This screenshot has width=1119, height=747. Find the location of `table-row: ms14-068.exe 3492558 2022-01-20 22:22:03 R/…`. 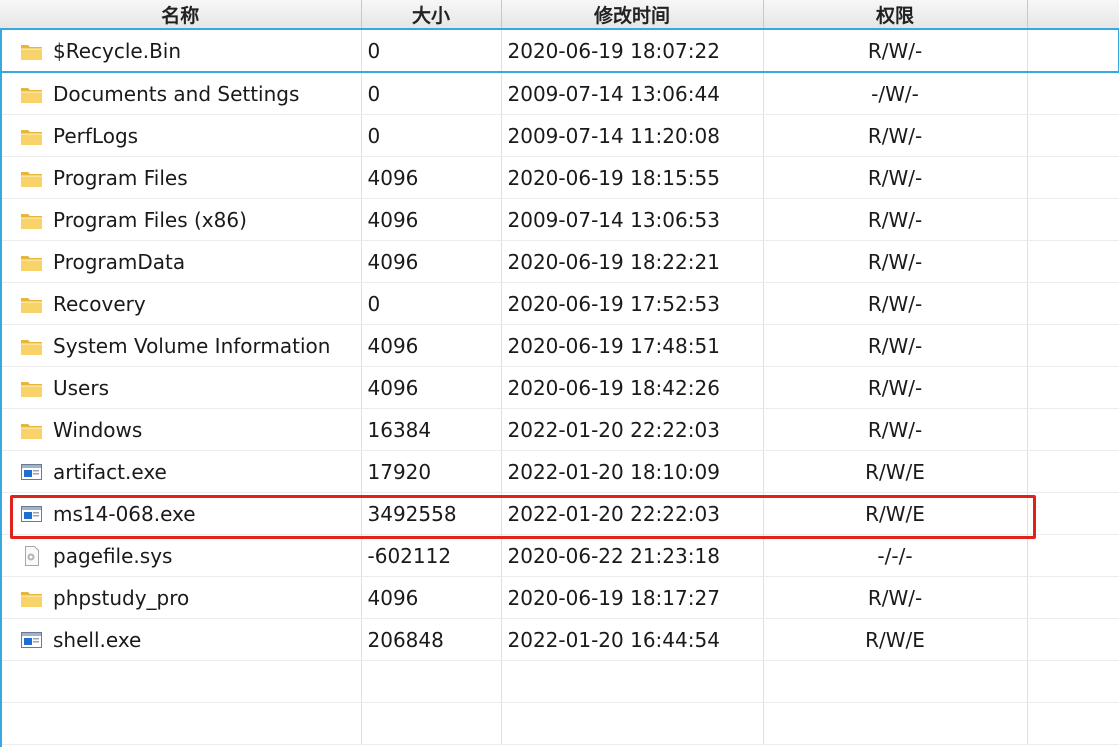

table-row: ms14-068.exe 3492558 2022-01-20 22:22:03 R/… is located at coordinates (559, 513).